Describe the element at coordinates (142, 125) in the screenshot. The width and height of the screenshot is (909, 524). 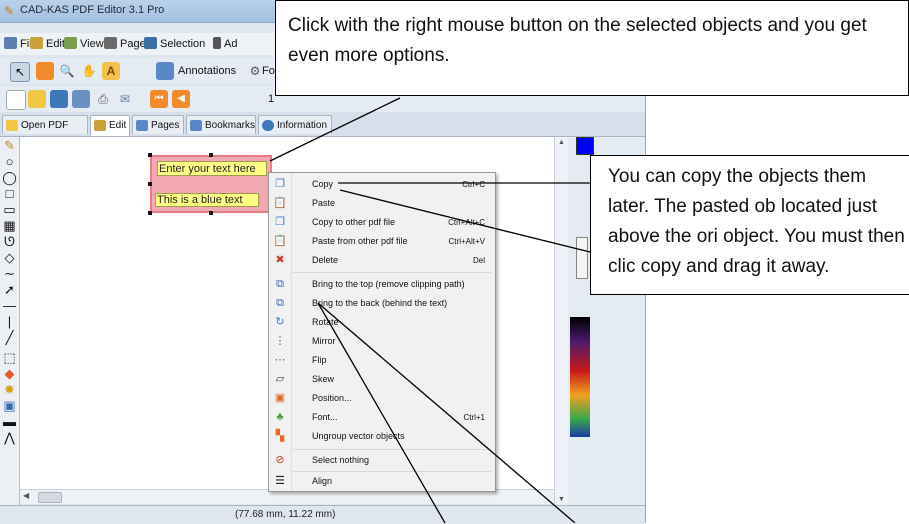
I see `pages-icon` at that location.